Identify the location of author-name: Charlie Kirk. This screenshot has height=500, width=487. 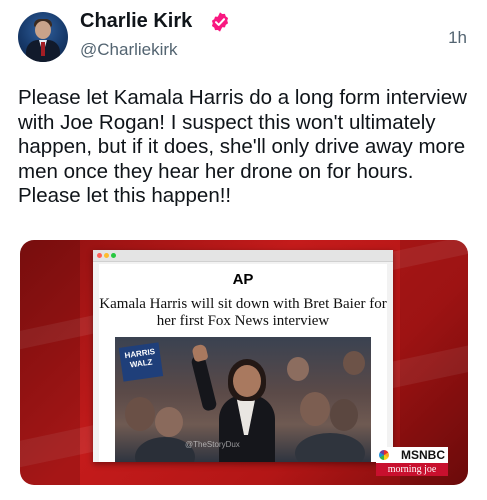
(136, 21).